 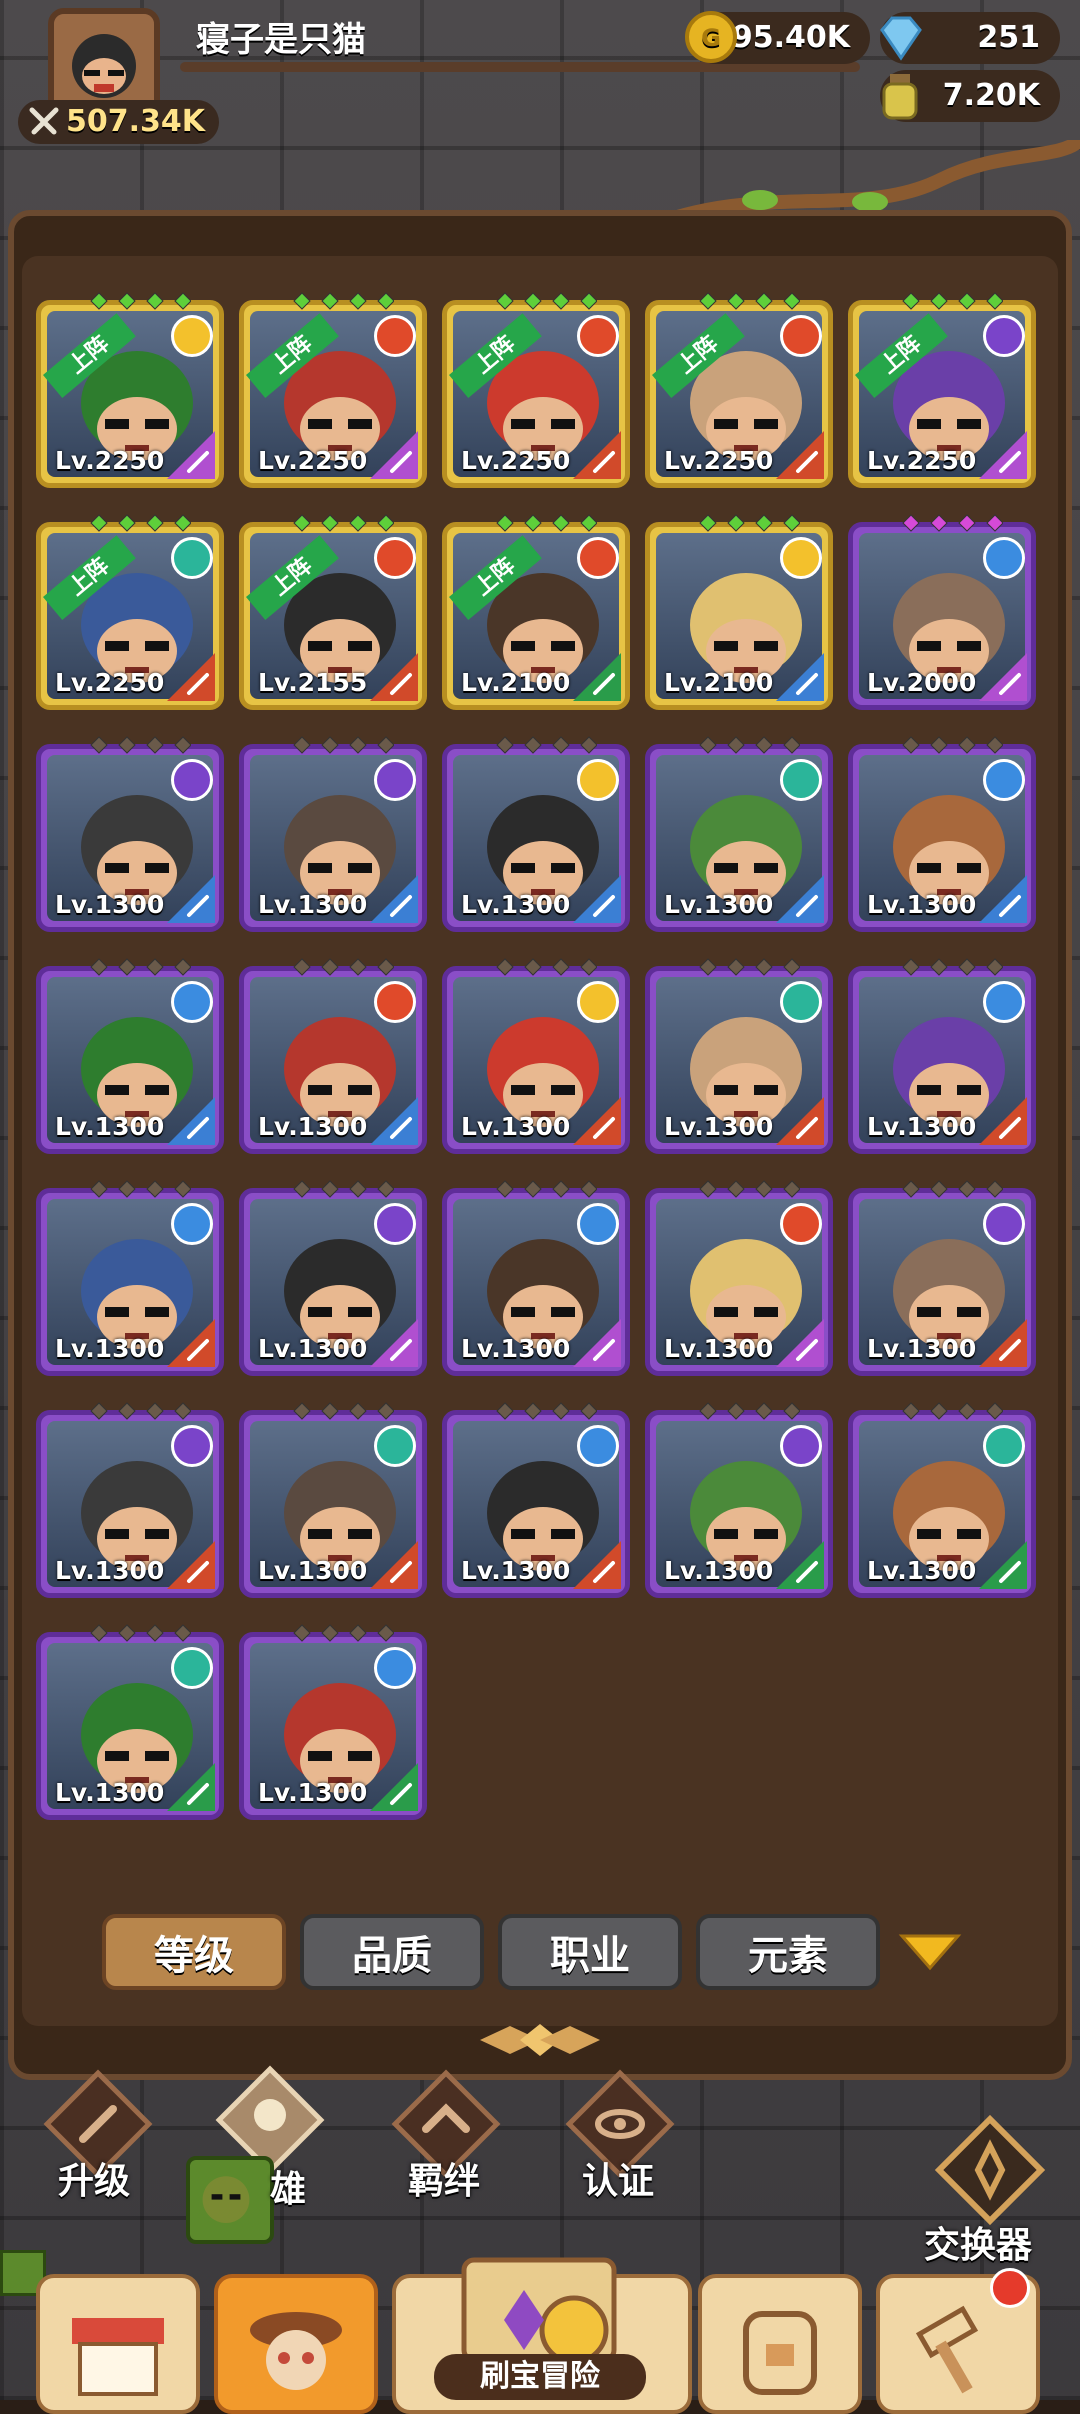 What do you see at coordinates (446, 2133) in the screenshot?
I see `bond-nav-button: 羁绊` at bounding box center [446, 2133].